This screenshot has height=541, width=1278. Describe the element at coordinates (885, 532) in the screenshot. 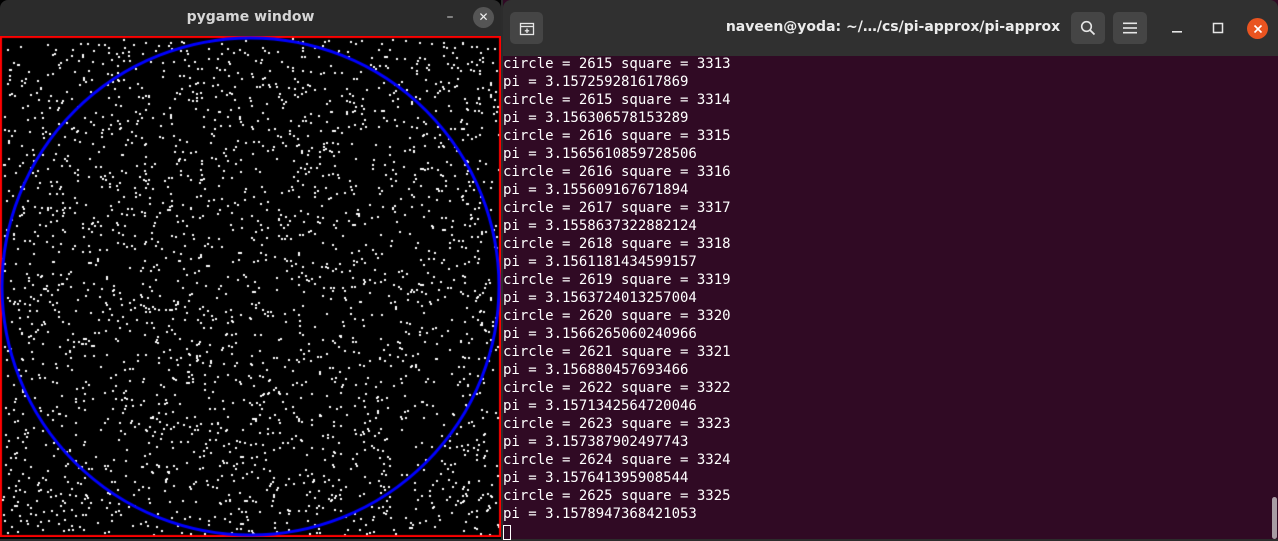

I see `terminal-prompt-line` at that location.